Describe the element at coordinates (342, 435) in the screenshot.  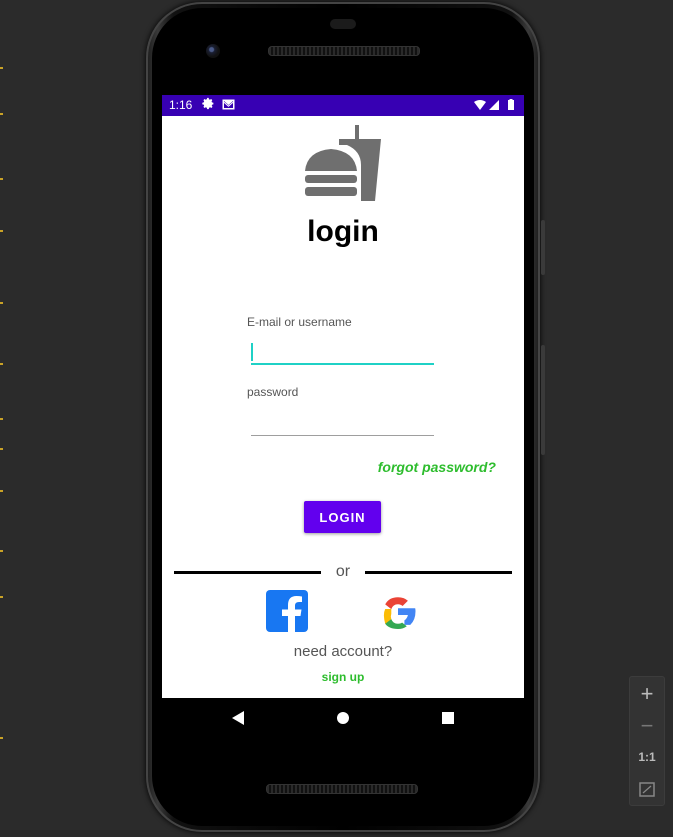
I see `password-underline` at that location.